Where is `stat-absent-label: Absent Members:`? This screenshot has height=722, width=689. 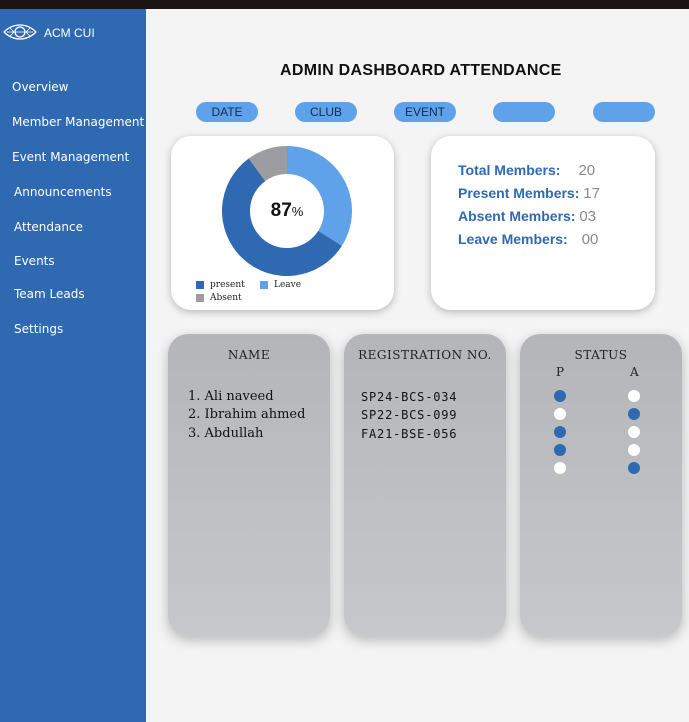 stat-absent-label: Absent Members: is located at coordinates (517, 216).